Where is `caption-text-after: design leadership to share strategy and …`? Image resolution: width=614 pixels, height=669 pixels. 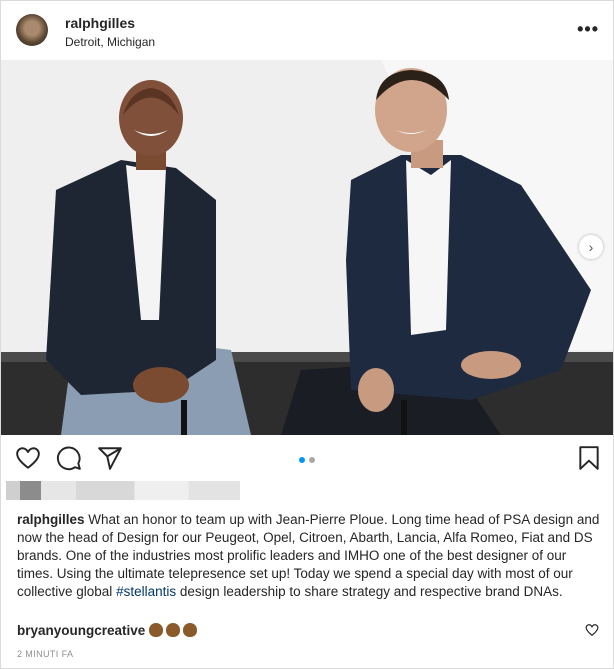
caption-text-after: design leadership to share strategy and … is located at coordinates (369, 591).